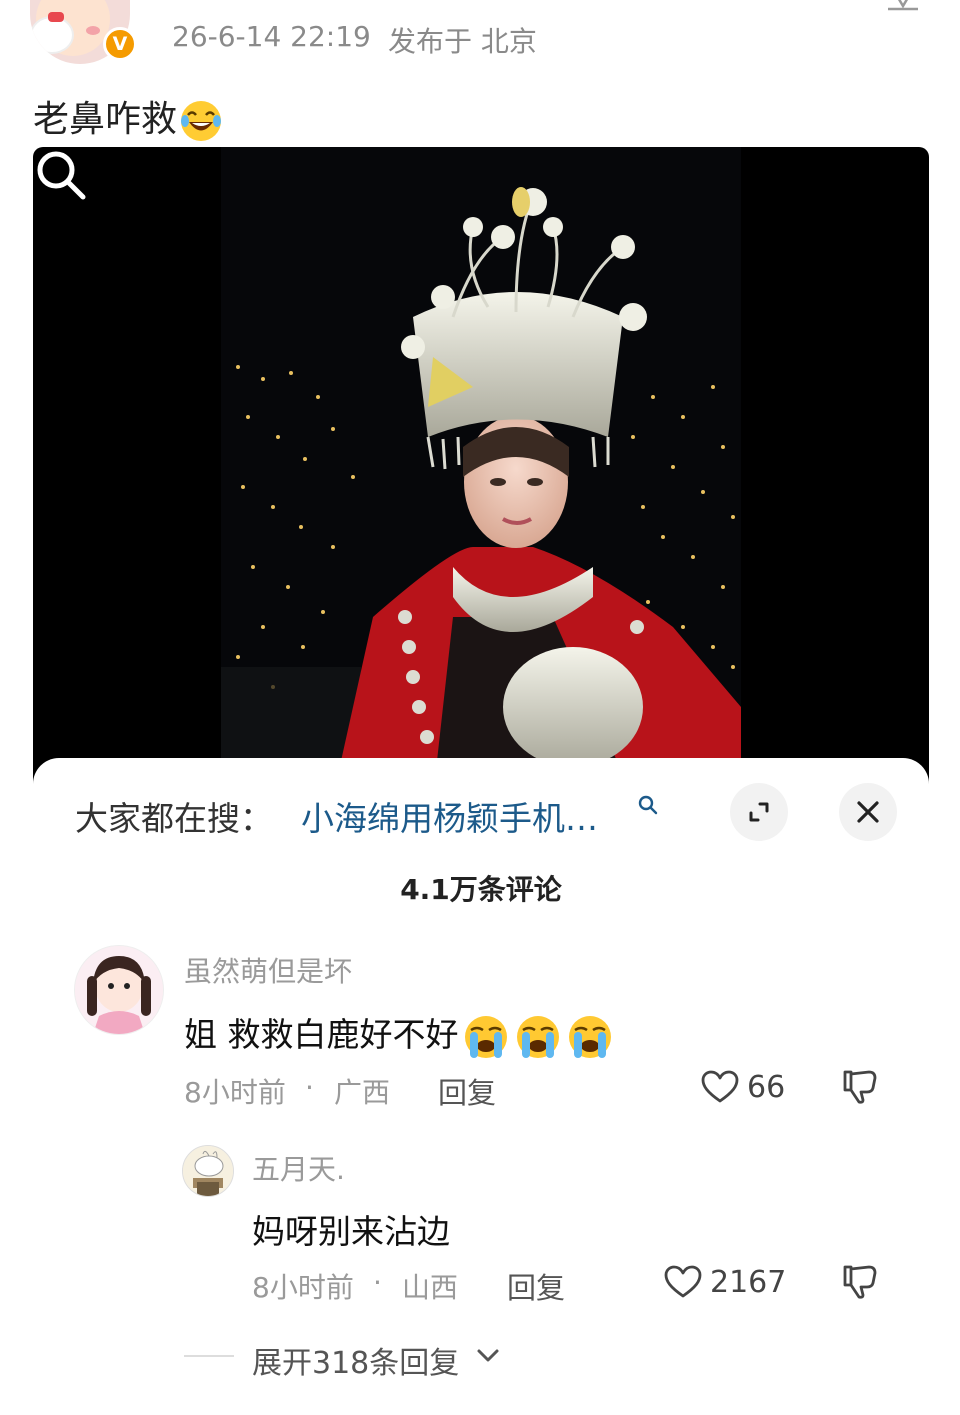  I want to click on replier-avatar, so click(208, 1171).